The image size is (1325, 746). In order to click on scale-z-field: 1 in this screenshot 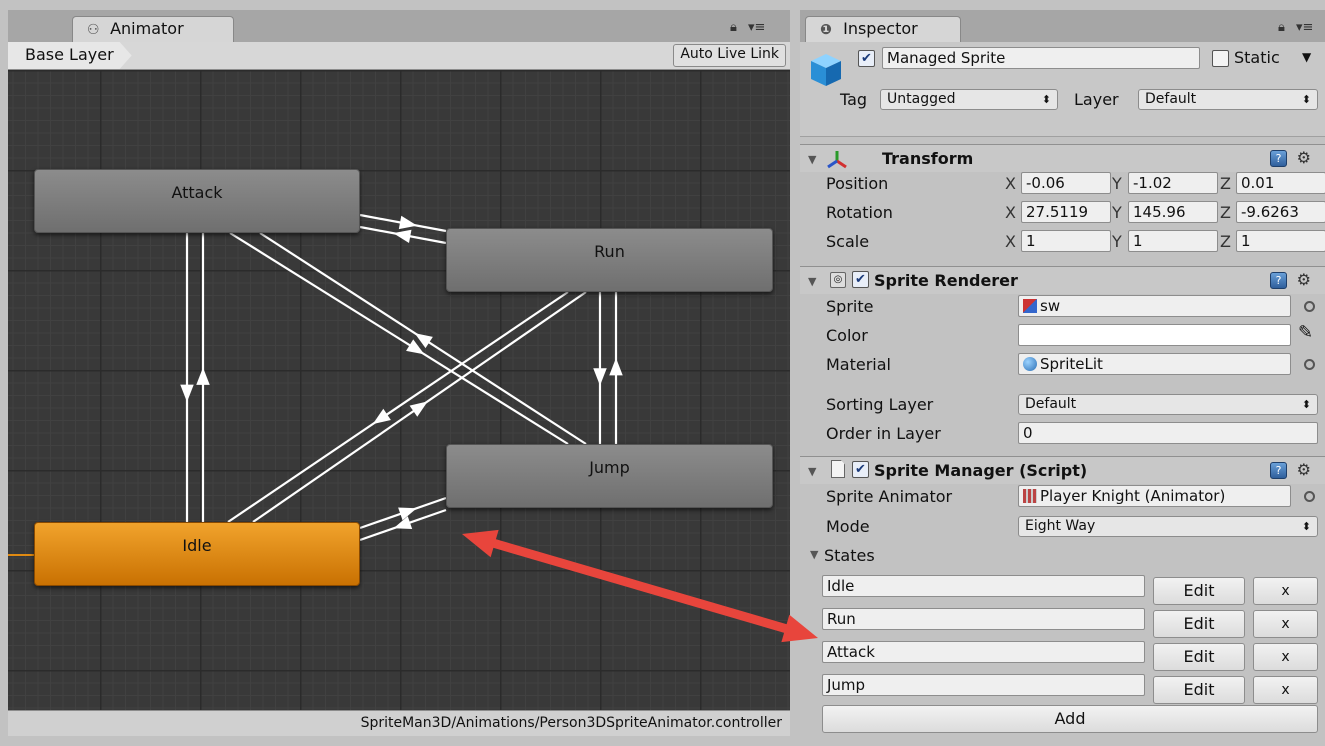, I will do `click(1280, 241)`.